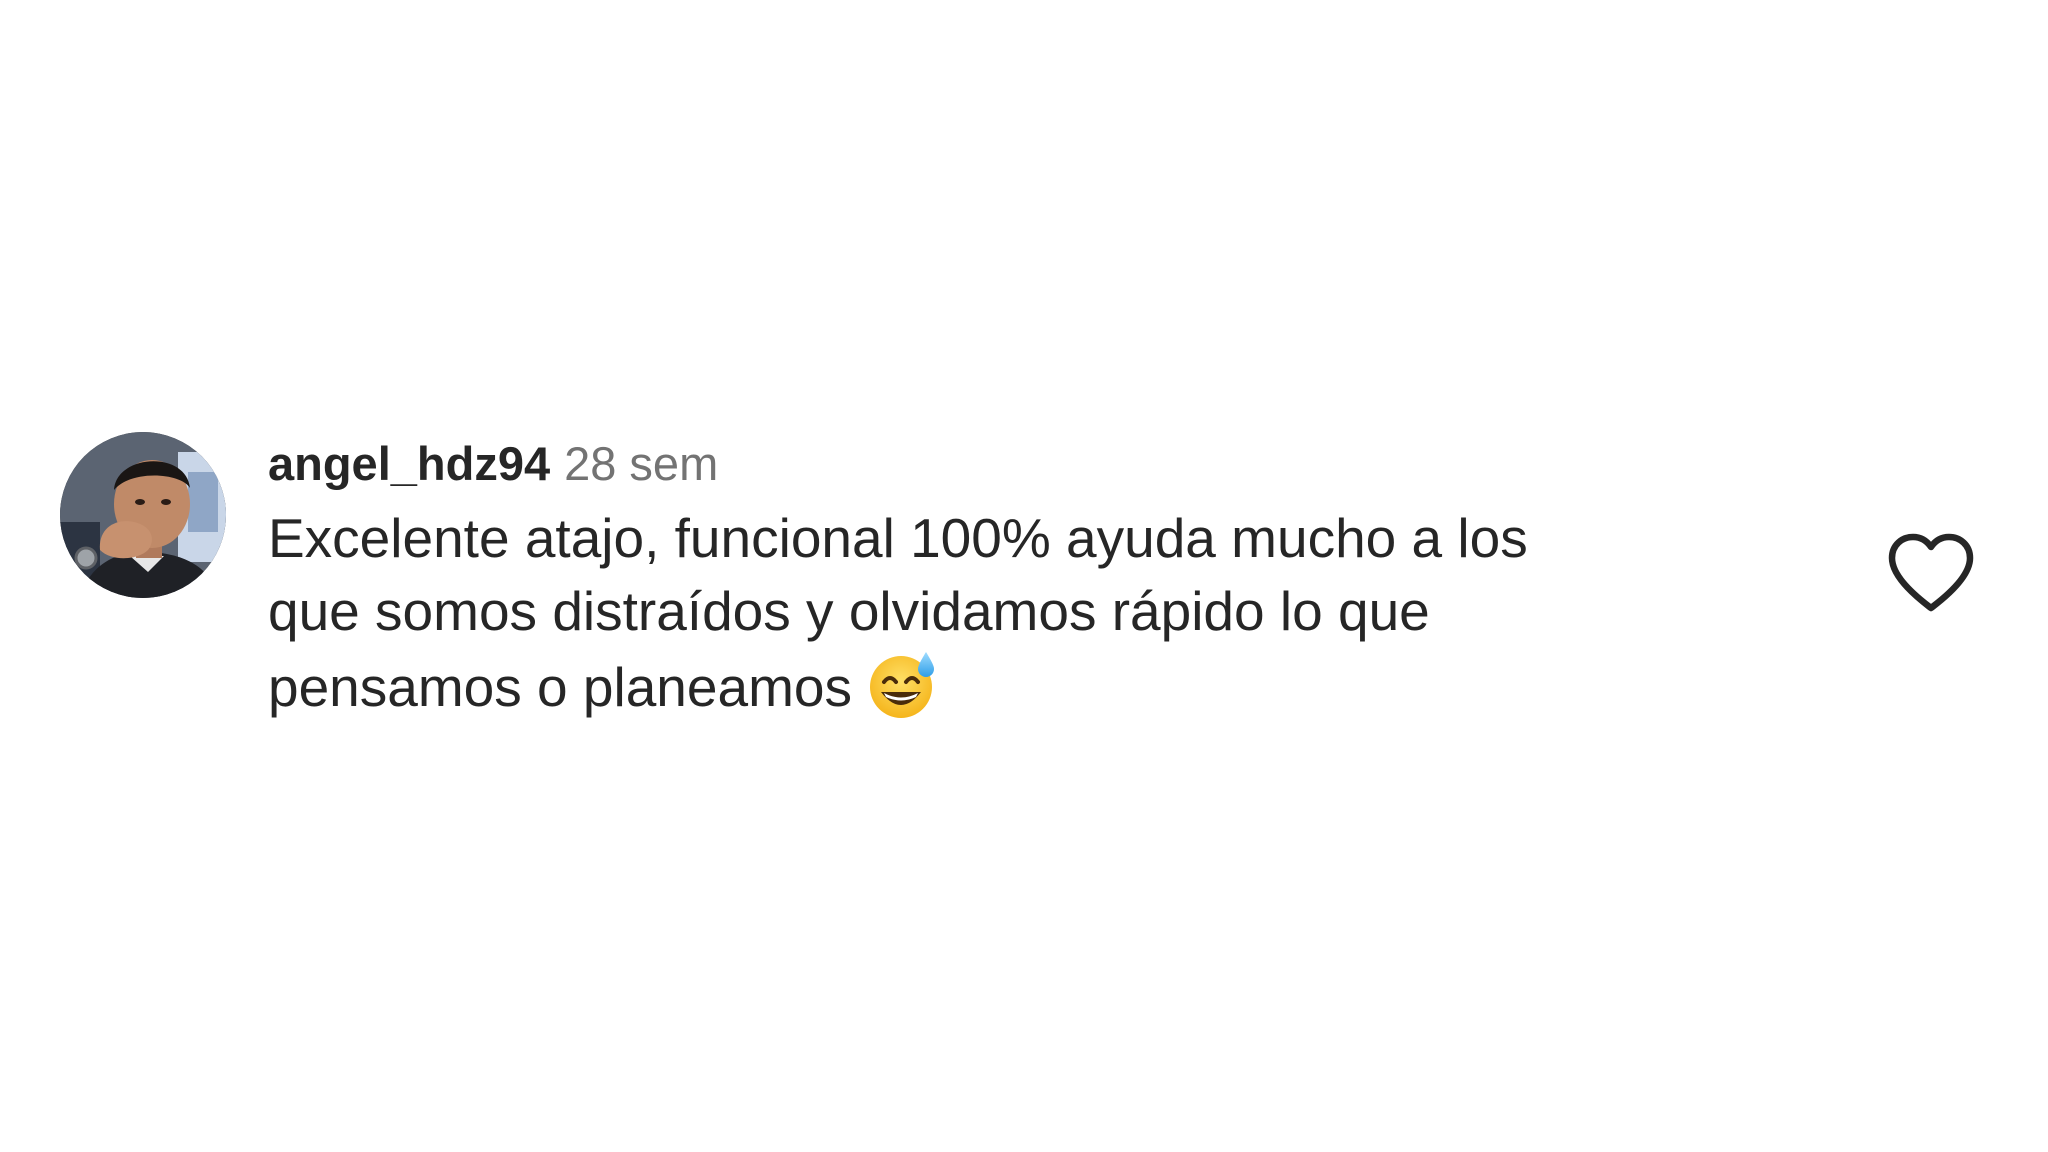 Image resolution: width=2048 pixels, height=1152 pixels. What do you see at coordinates (1048, 464) in the screenshot?
I see `comment-meta: angel_hdz94 28 sem` at bounding box center [1048, 464].